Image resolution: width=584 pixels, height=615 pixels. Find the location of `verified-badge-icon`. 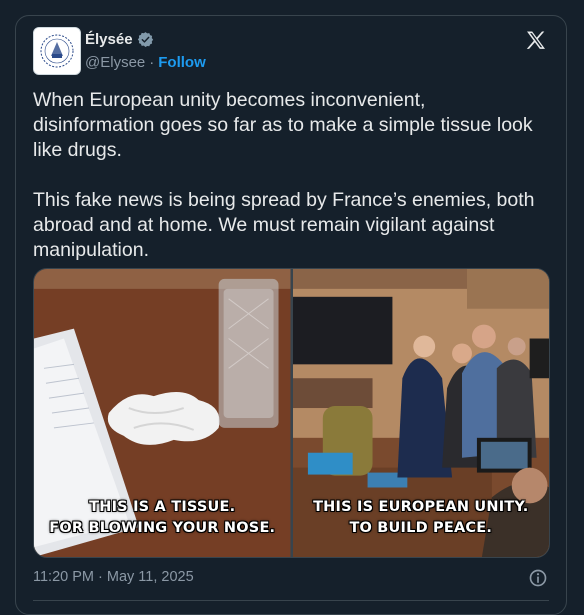

verified-badge-icon is located at coordinates (145, 39).